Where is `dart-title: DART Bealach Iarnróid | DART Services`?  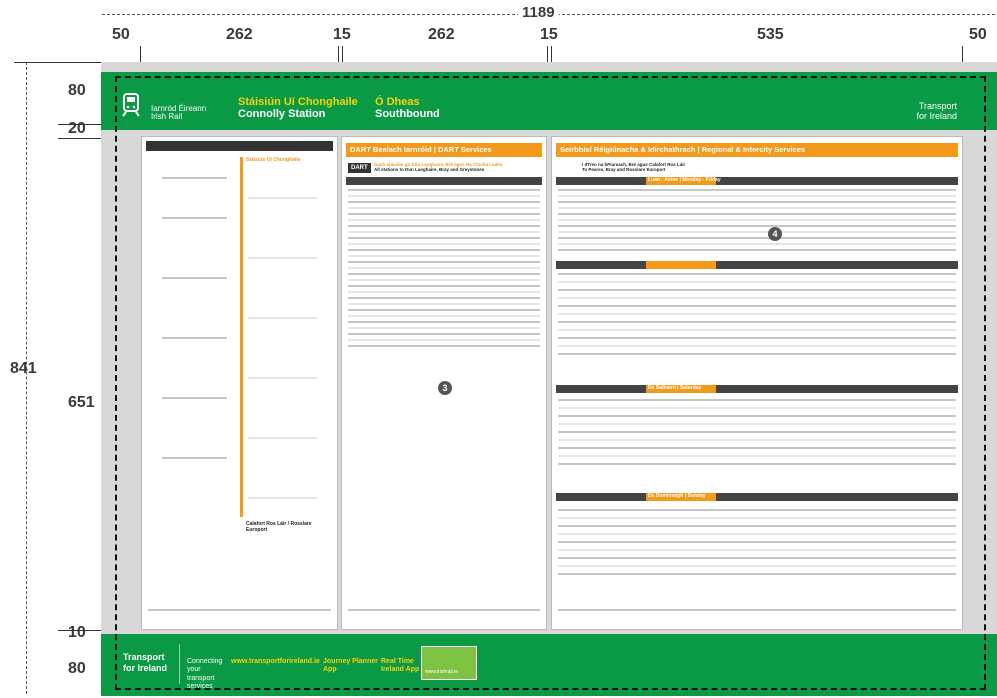 dart-title: DART Bealach Iarnróid | DART Services is located at coordinates (444, 150).